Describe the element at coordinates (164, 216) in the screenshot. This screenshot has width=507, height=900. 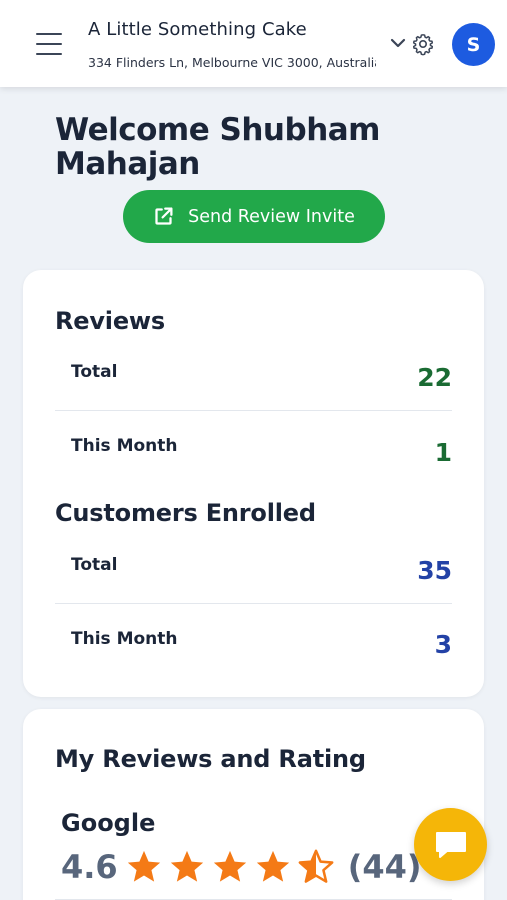
I see `external-link-icon` at that location.